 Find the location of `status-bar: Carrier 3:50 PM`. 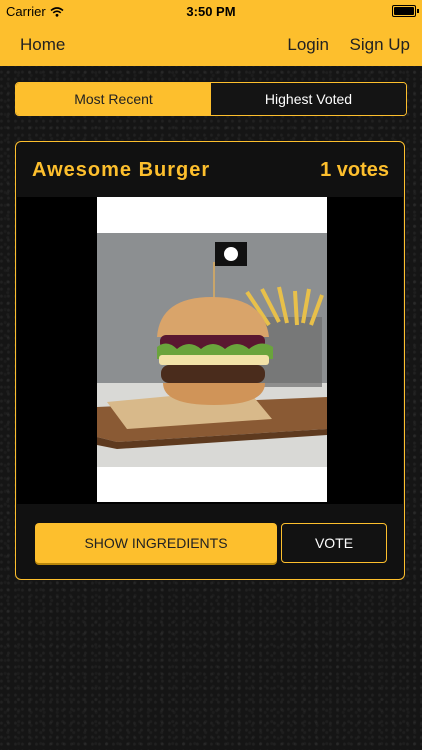

status-bar: Carrier 3:50 PM is located at coordinates (211, 11).